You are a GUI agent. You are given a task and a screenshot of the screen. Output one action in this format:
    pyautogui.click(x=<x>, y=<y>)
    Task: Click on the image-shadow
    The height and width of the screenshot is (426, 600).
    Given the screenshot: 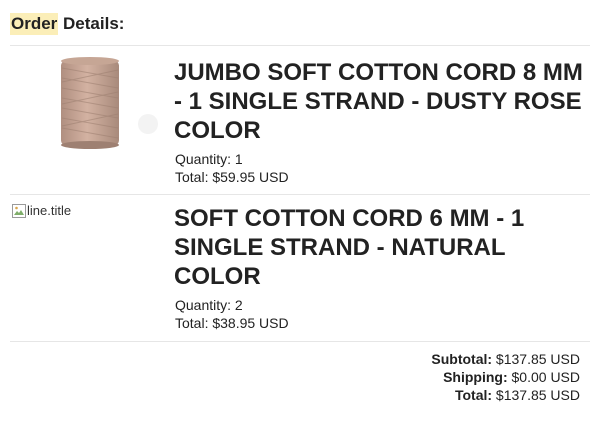 What is the action you would take?
    pyautogui.click(x=148, y=124)
    